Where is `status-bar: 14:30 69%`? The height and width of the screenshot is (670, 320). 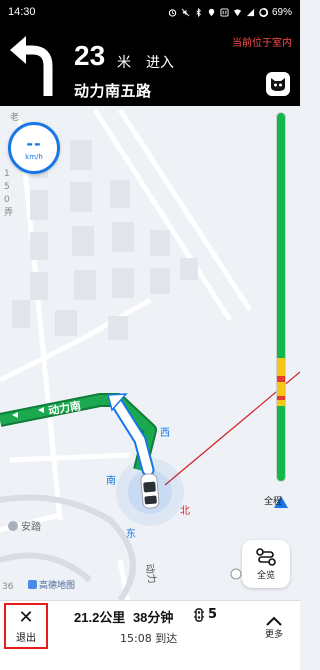
status-bar: 14:30 69% is located at coordinates (150, 12).